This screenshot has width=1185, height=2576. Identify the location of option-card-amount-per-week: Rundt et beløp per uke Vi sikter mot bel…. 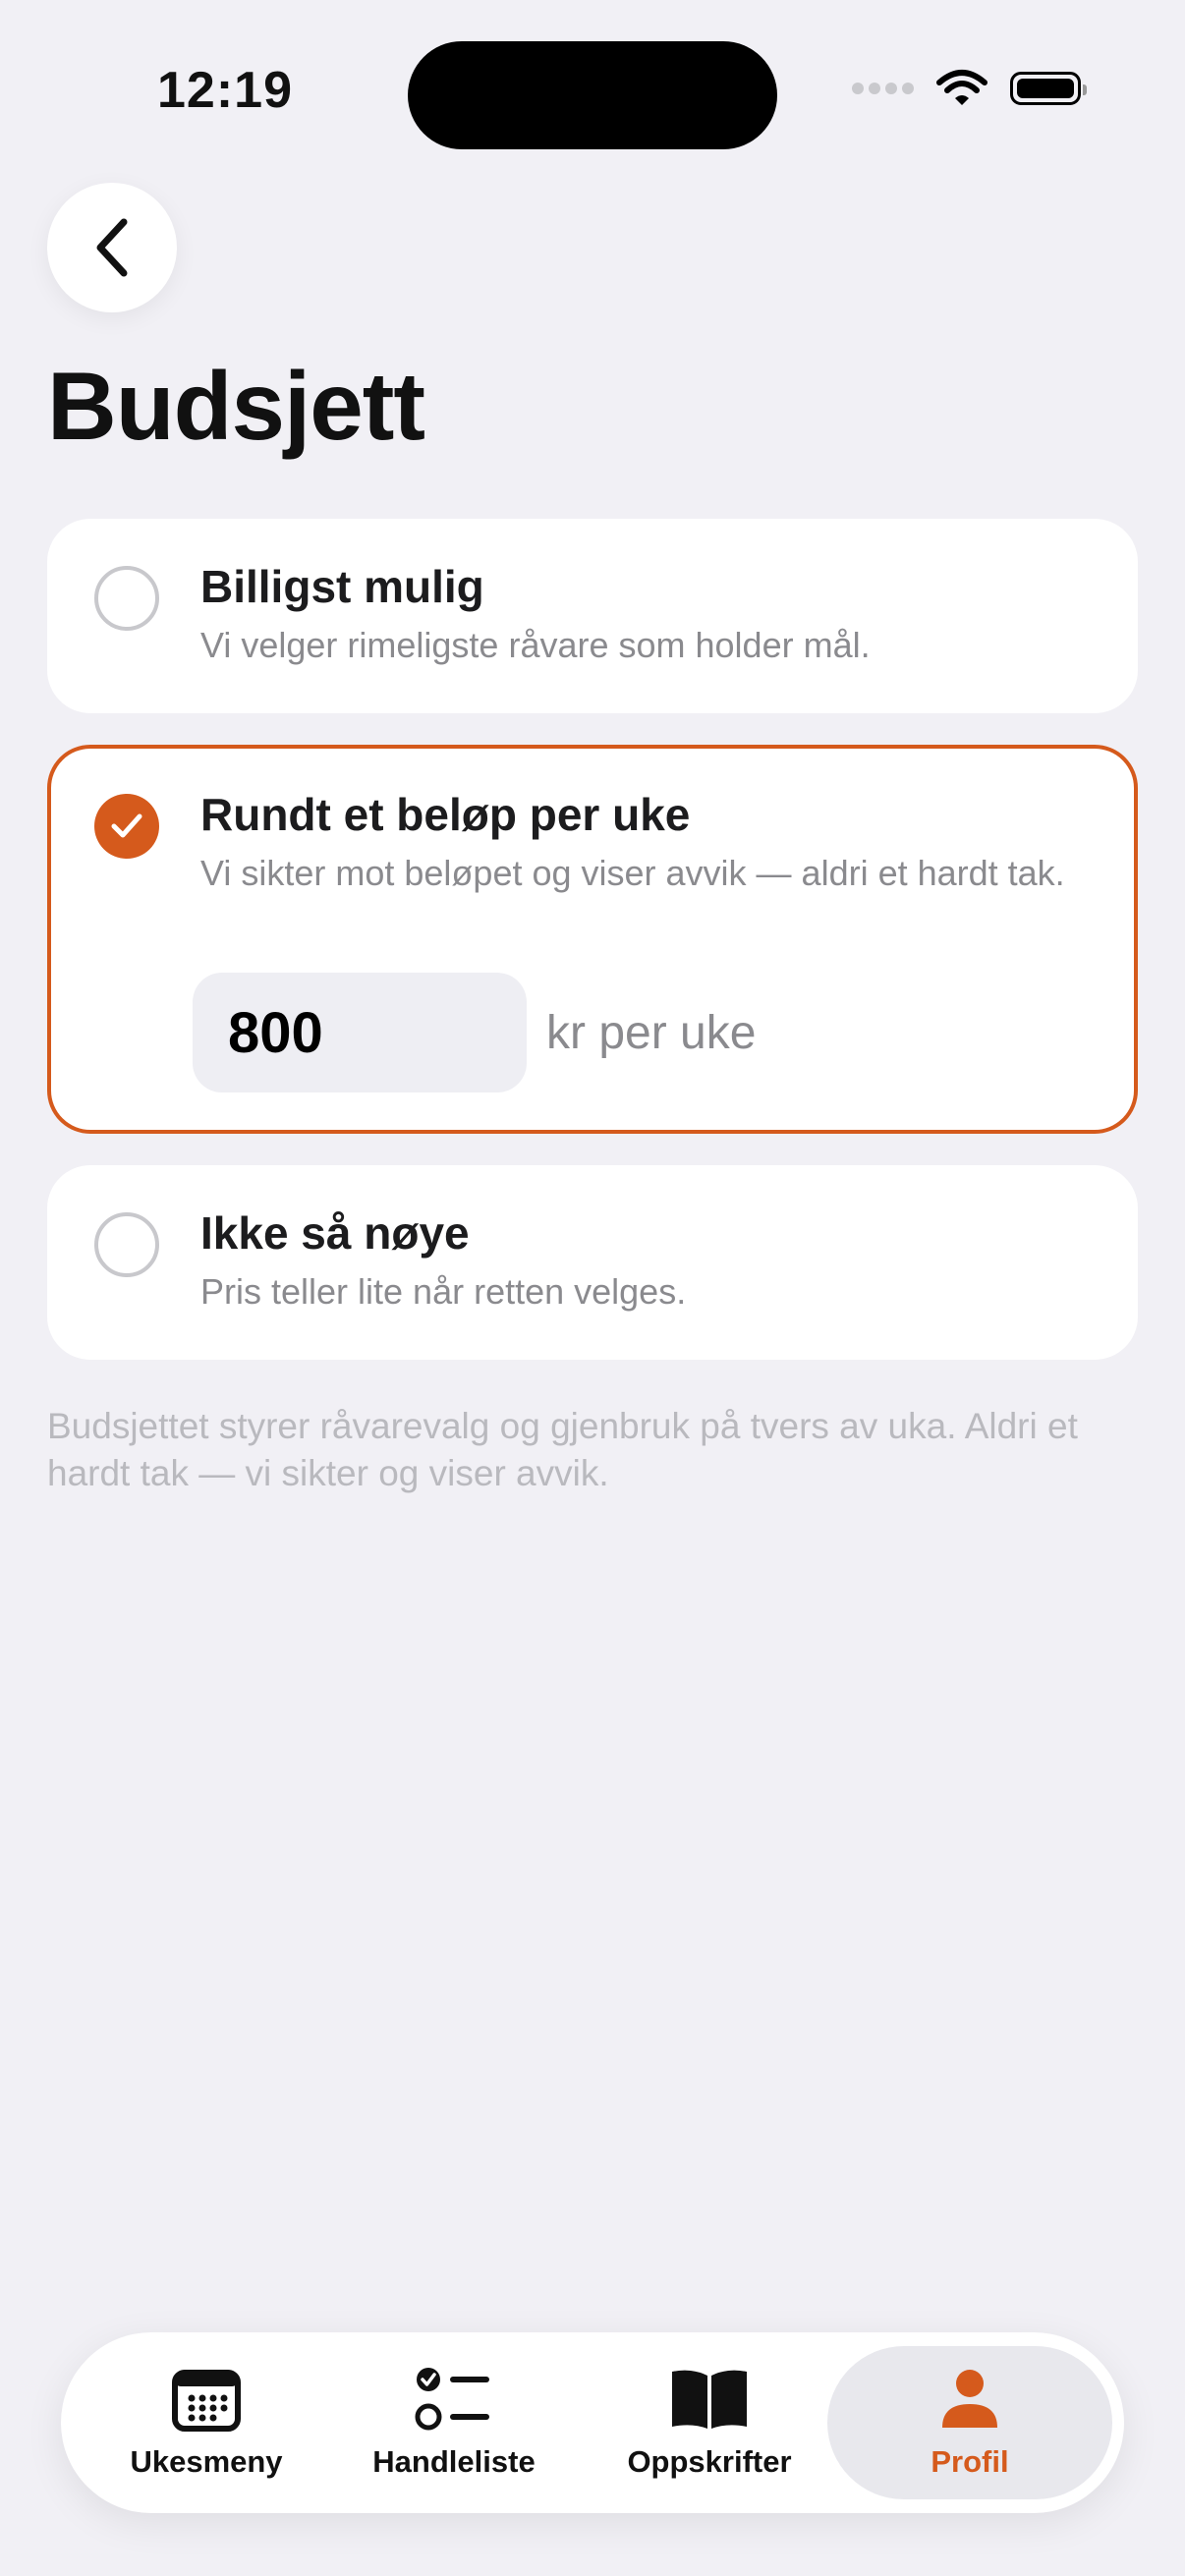
(592, 939).